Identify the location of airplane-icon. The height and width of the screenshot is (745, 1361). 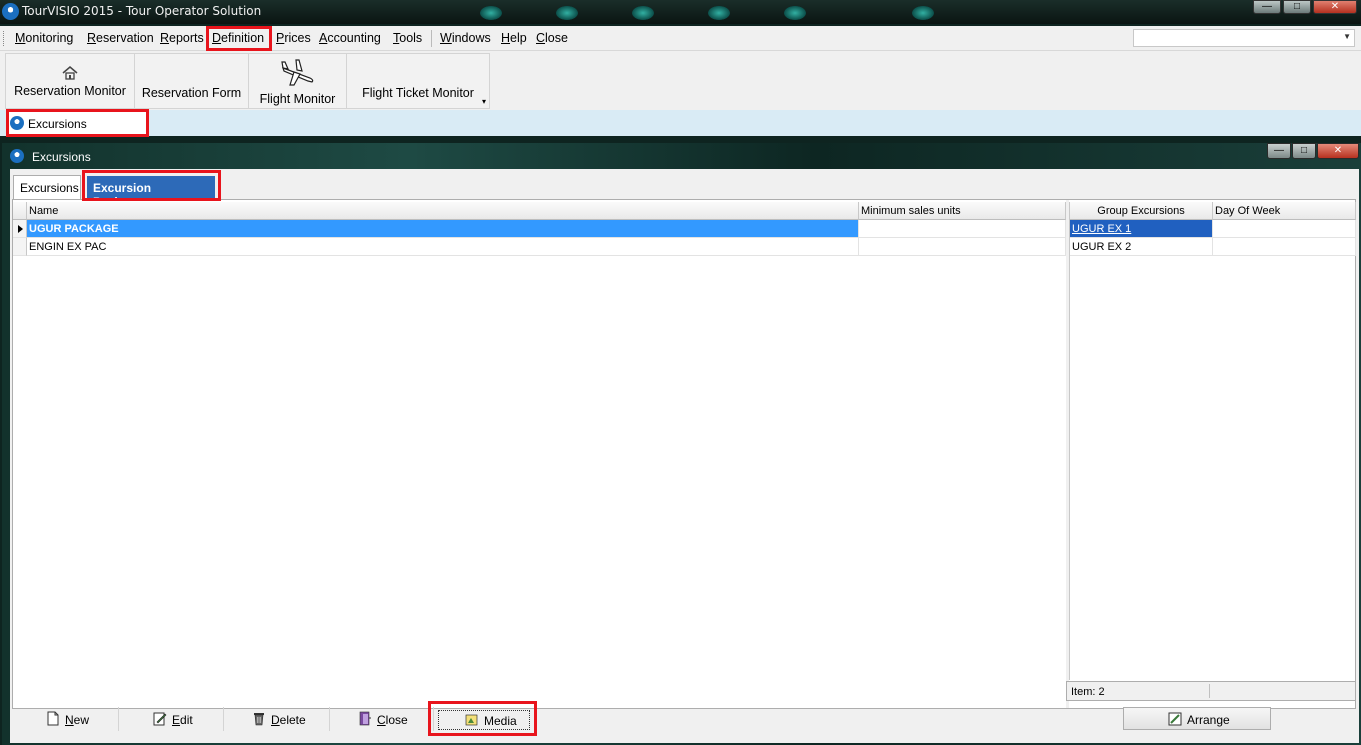
(296, 72).